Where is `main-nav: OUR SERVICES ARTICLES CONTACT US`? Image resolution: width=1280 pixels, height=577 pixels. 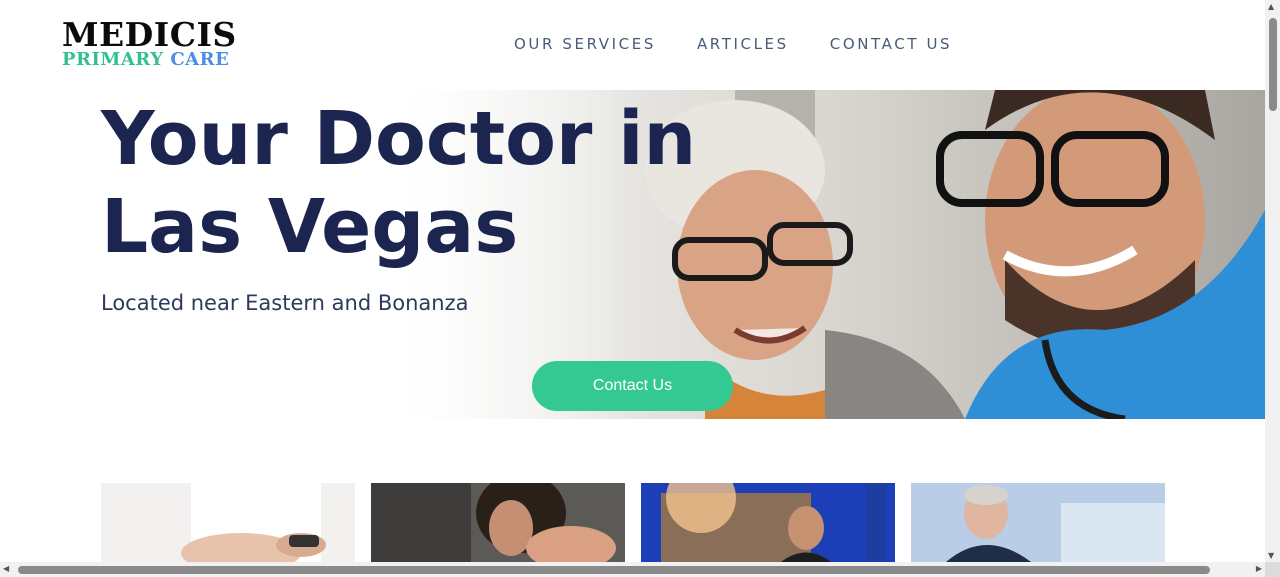
main-nav: OUR SERVICES ARTICLES CONTACT US is located at coordinates (733, 44).